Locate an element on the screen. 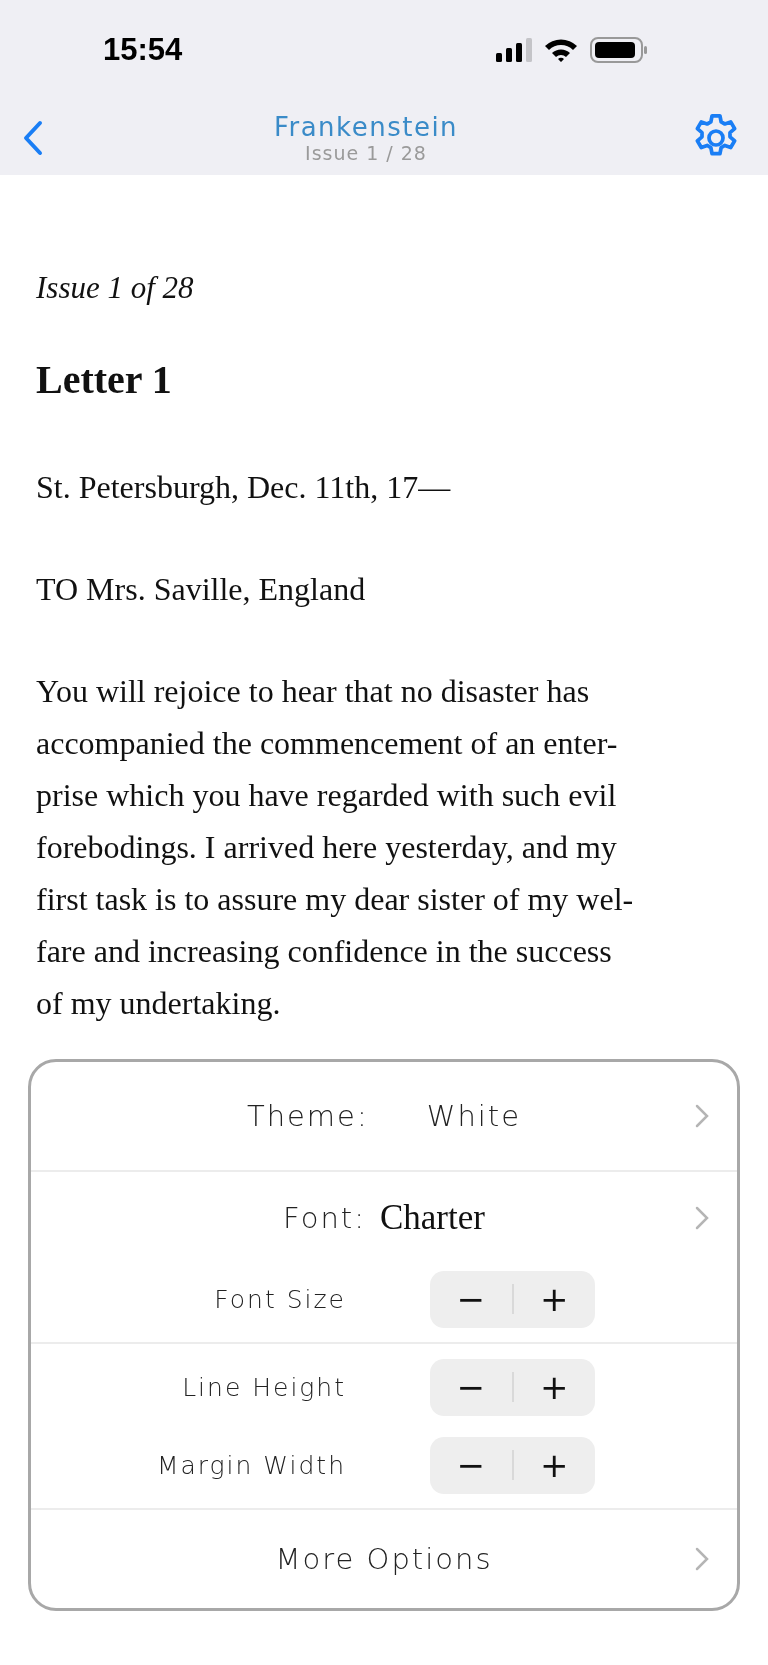  issue-label: Issue 1 of 28 is located at coordinates (115, 288).